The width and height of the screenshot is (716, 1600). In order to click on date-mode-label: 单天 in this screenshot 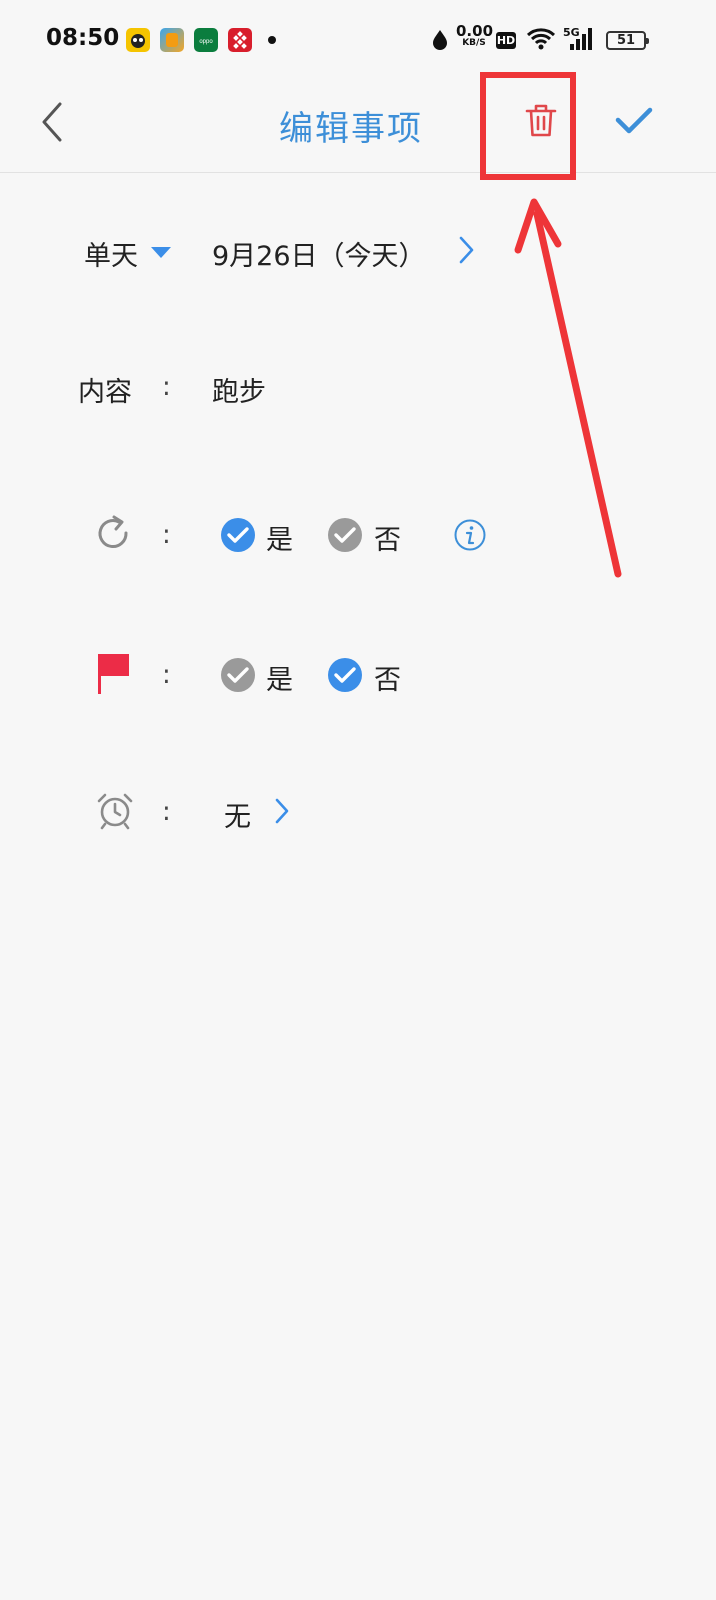, I will do `click(111, 253)`.